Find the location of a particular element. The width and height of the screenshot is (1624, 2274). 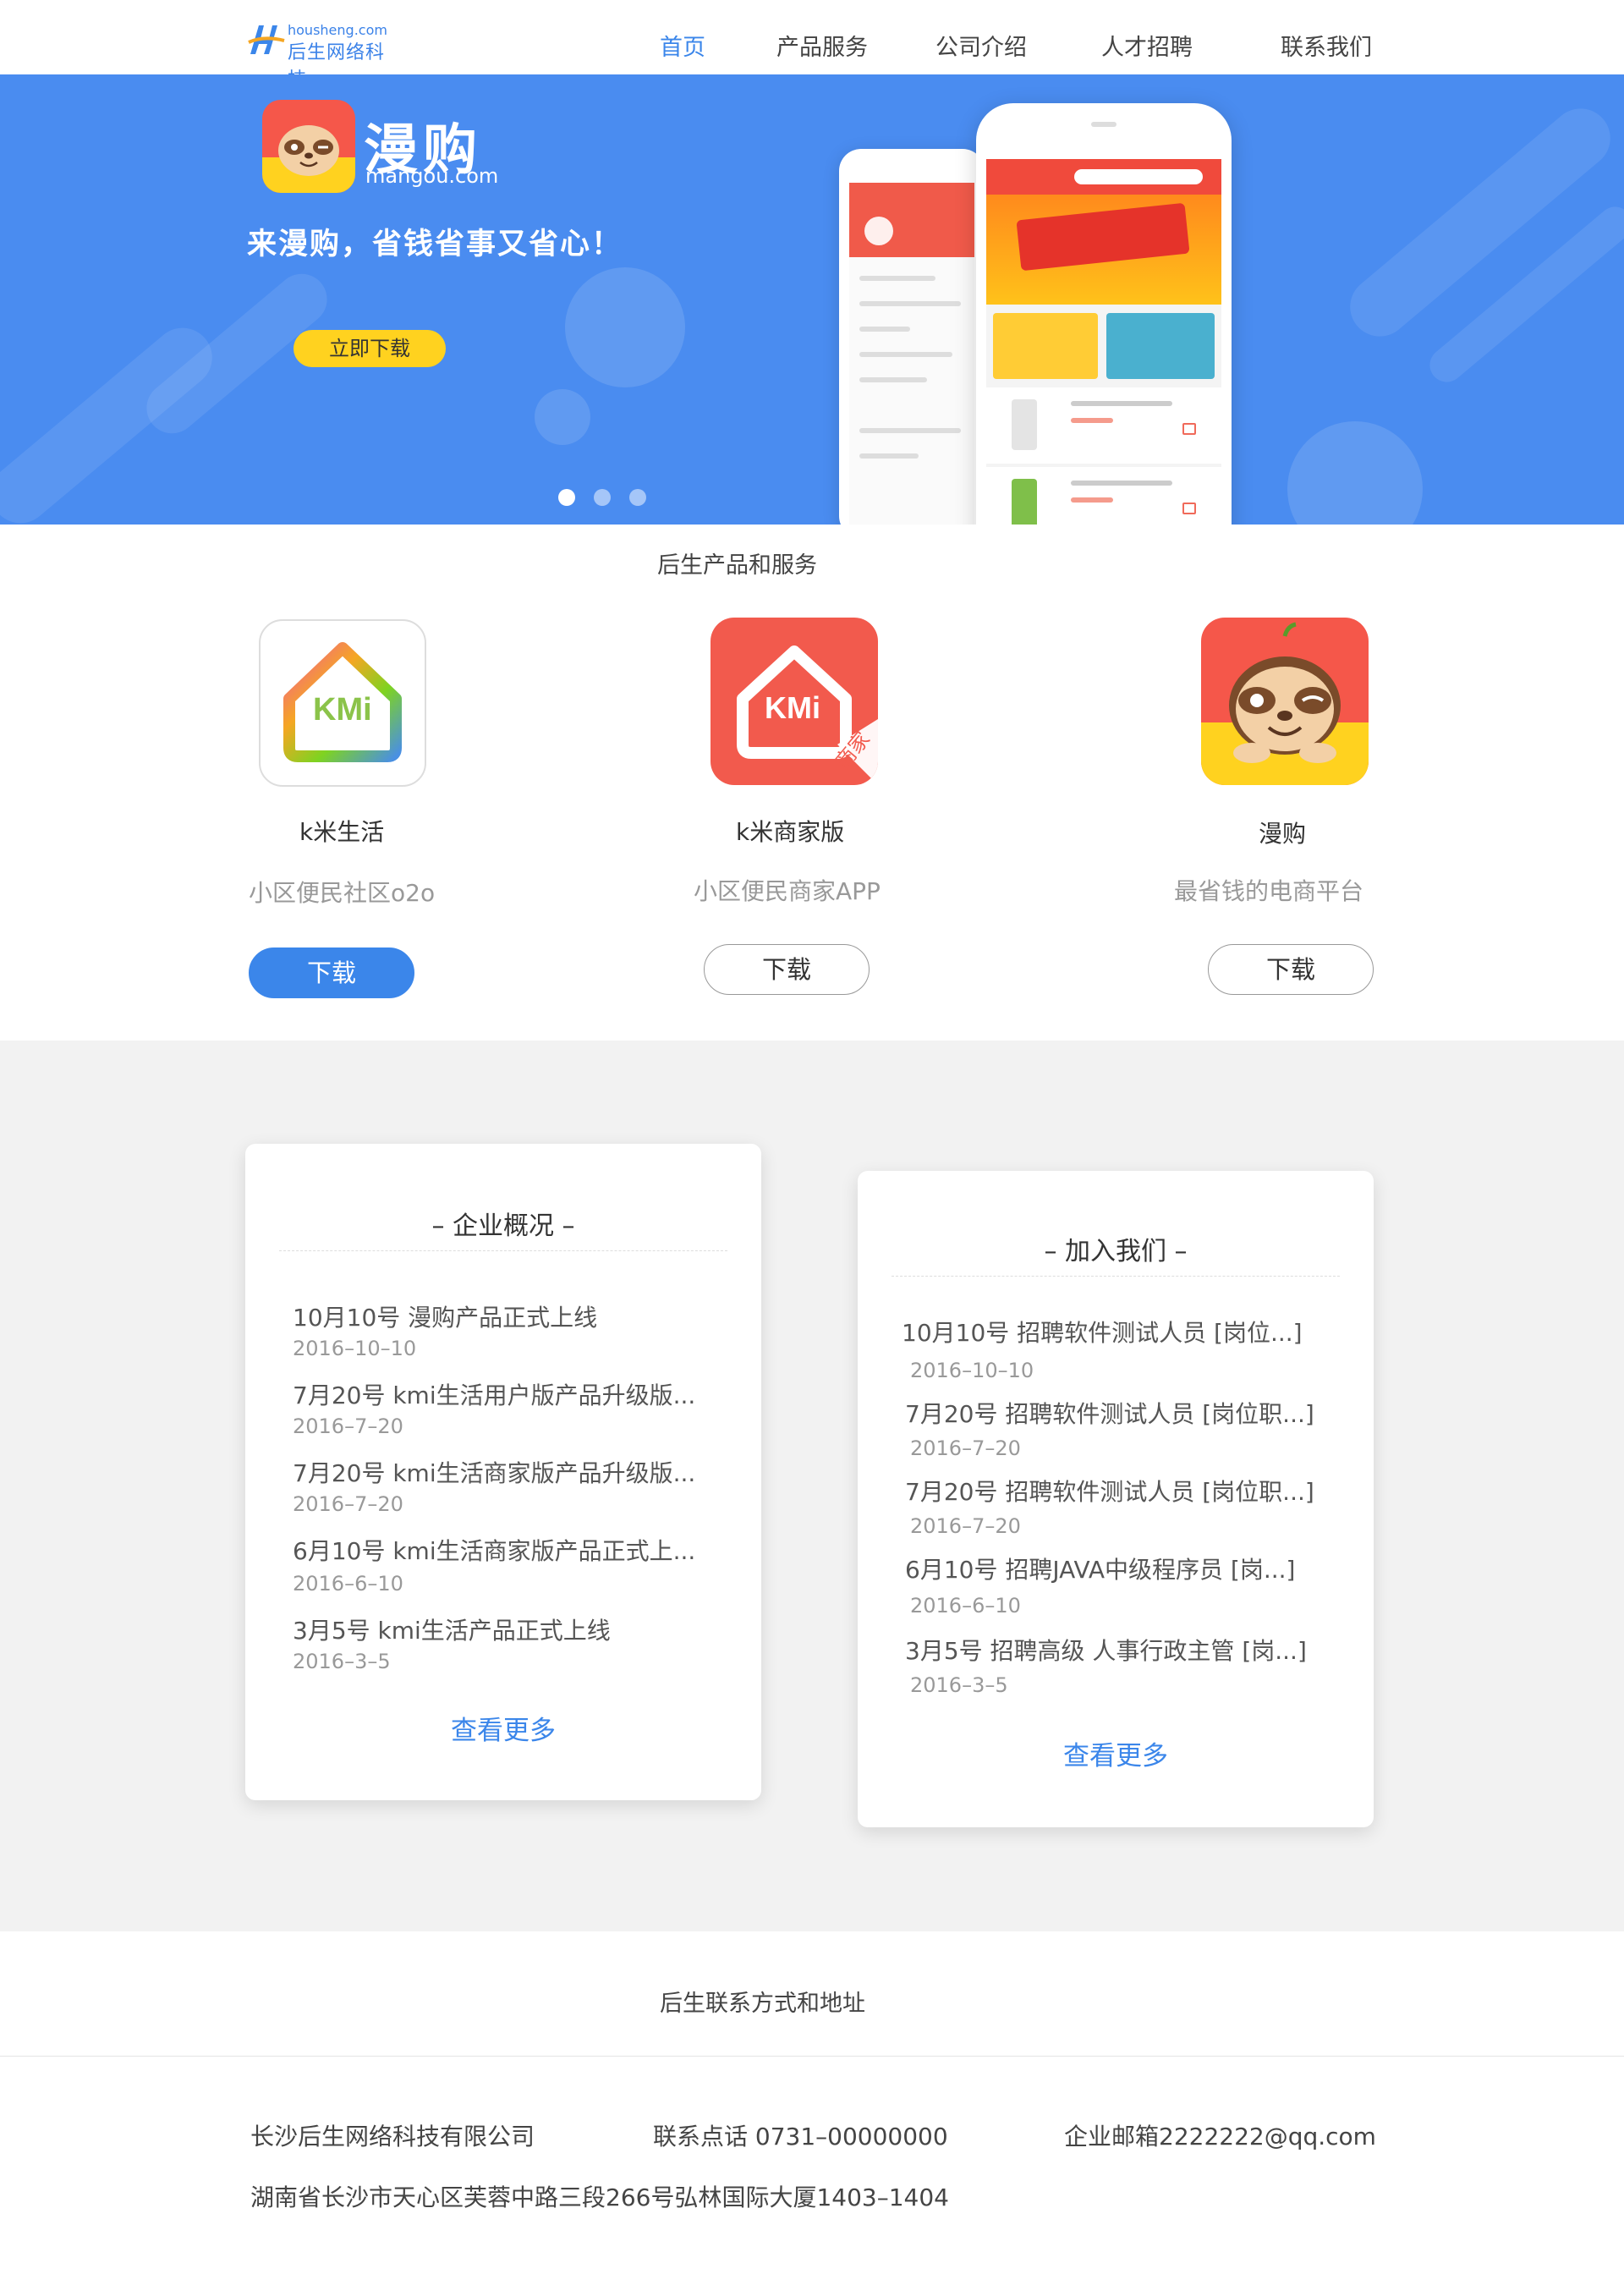

kmi-shop-icon: KMi 商家 is located at coordinates (794, 701).